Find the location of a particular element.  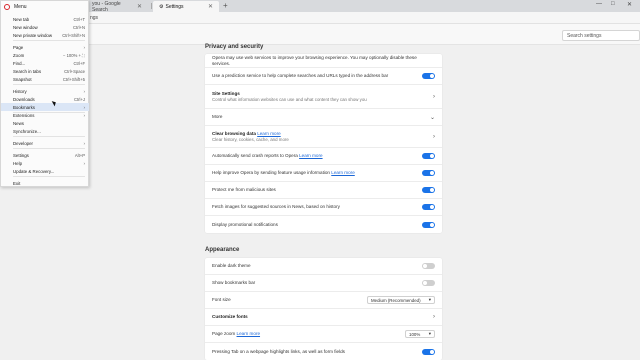

menu-item-downloads: Downloads Ctrl+J is located at coordinates (45, 99).